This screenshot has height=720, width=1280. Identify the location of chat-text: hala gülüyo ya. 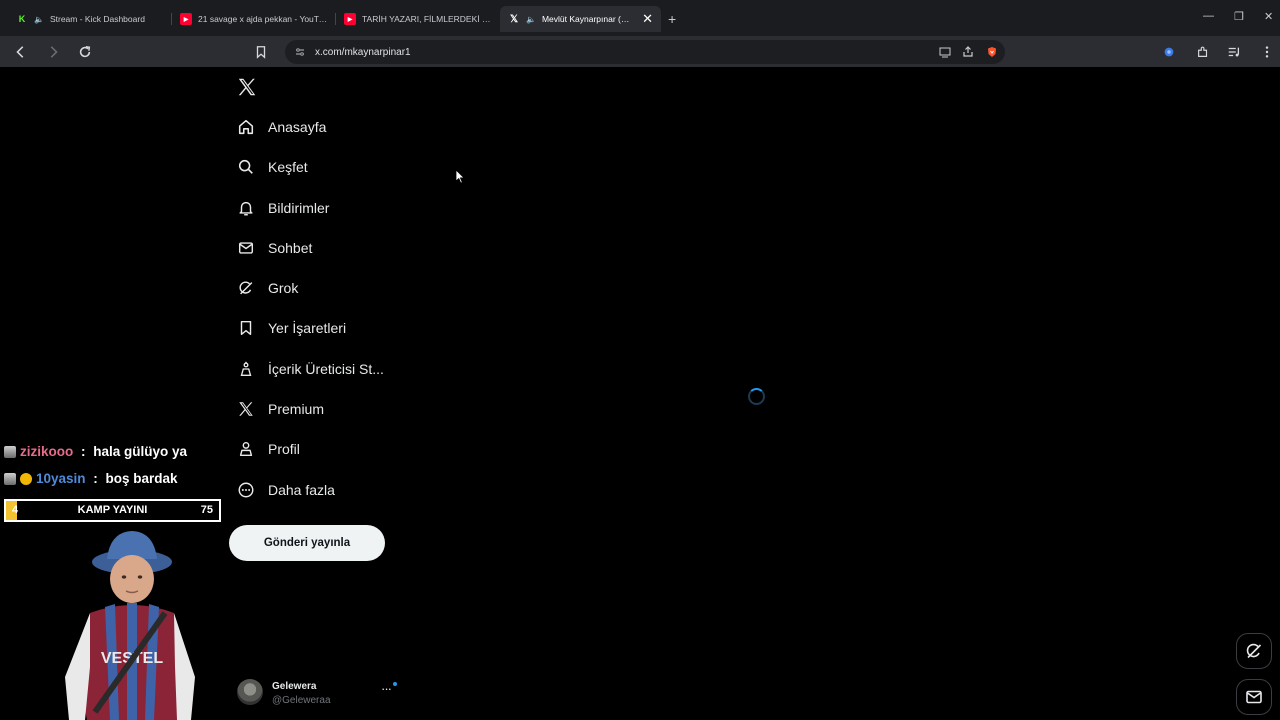
(140, 451).